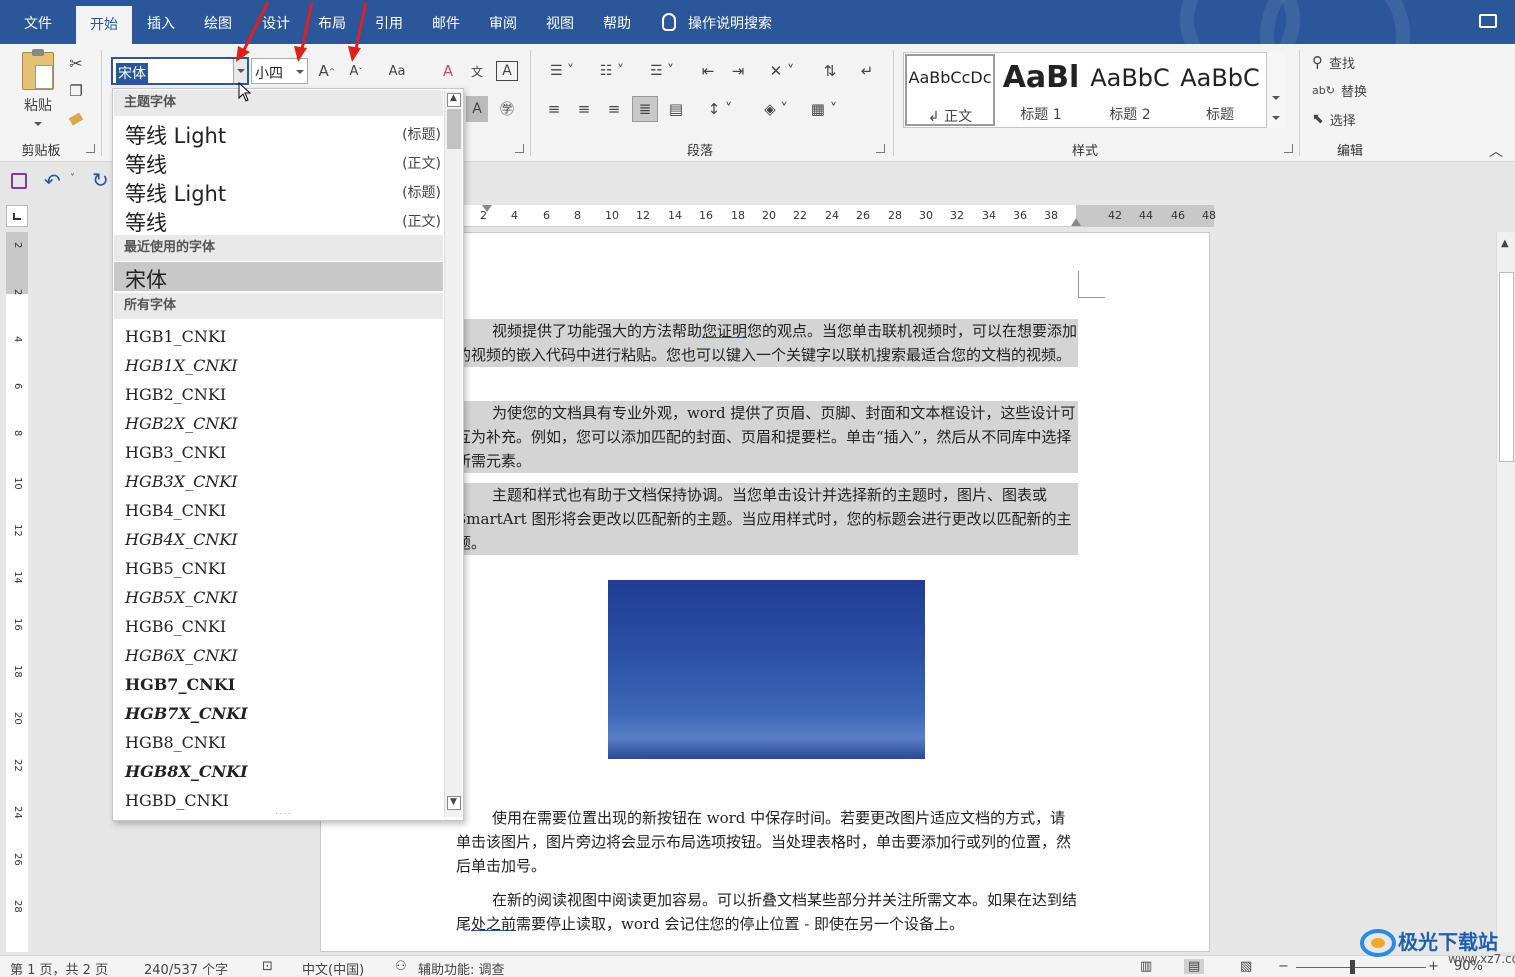  What do you see at coordinates (278, 481) in the screenshot?
I see `font-item: HGB3X_CNKI` at bounding box center [278, 481].